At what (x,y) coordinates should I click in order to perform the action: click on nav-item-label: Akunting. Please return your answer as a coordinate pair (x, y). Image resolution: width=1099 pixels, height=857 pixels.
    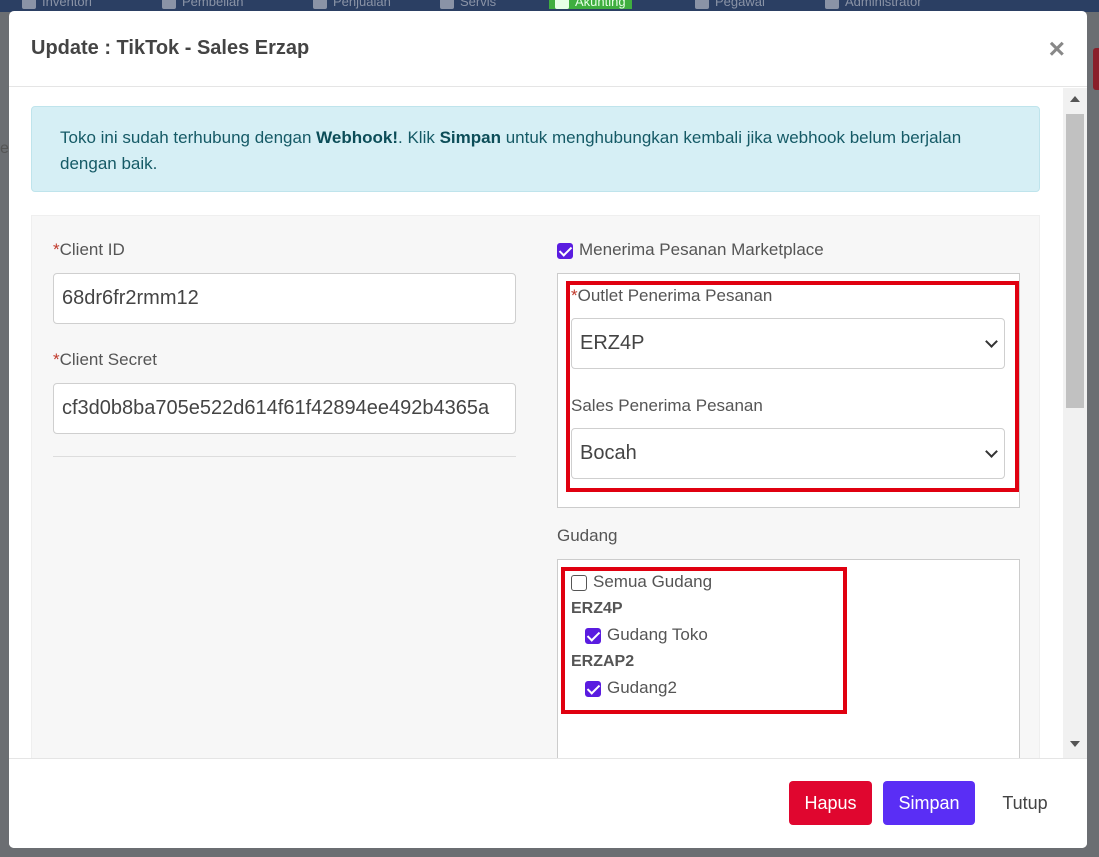
    Looking at the image, I should click on (600, 4).